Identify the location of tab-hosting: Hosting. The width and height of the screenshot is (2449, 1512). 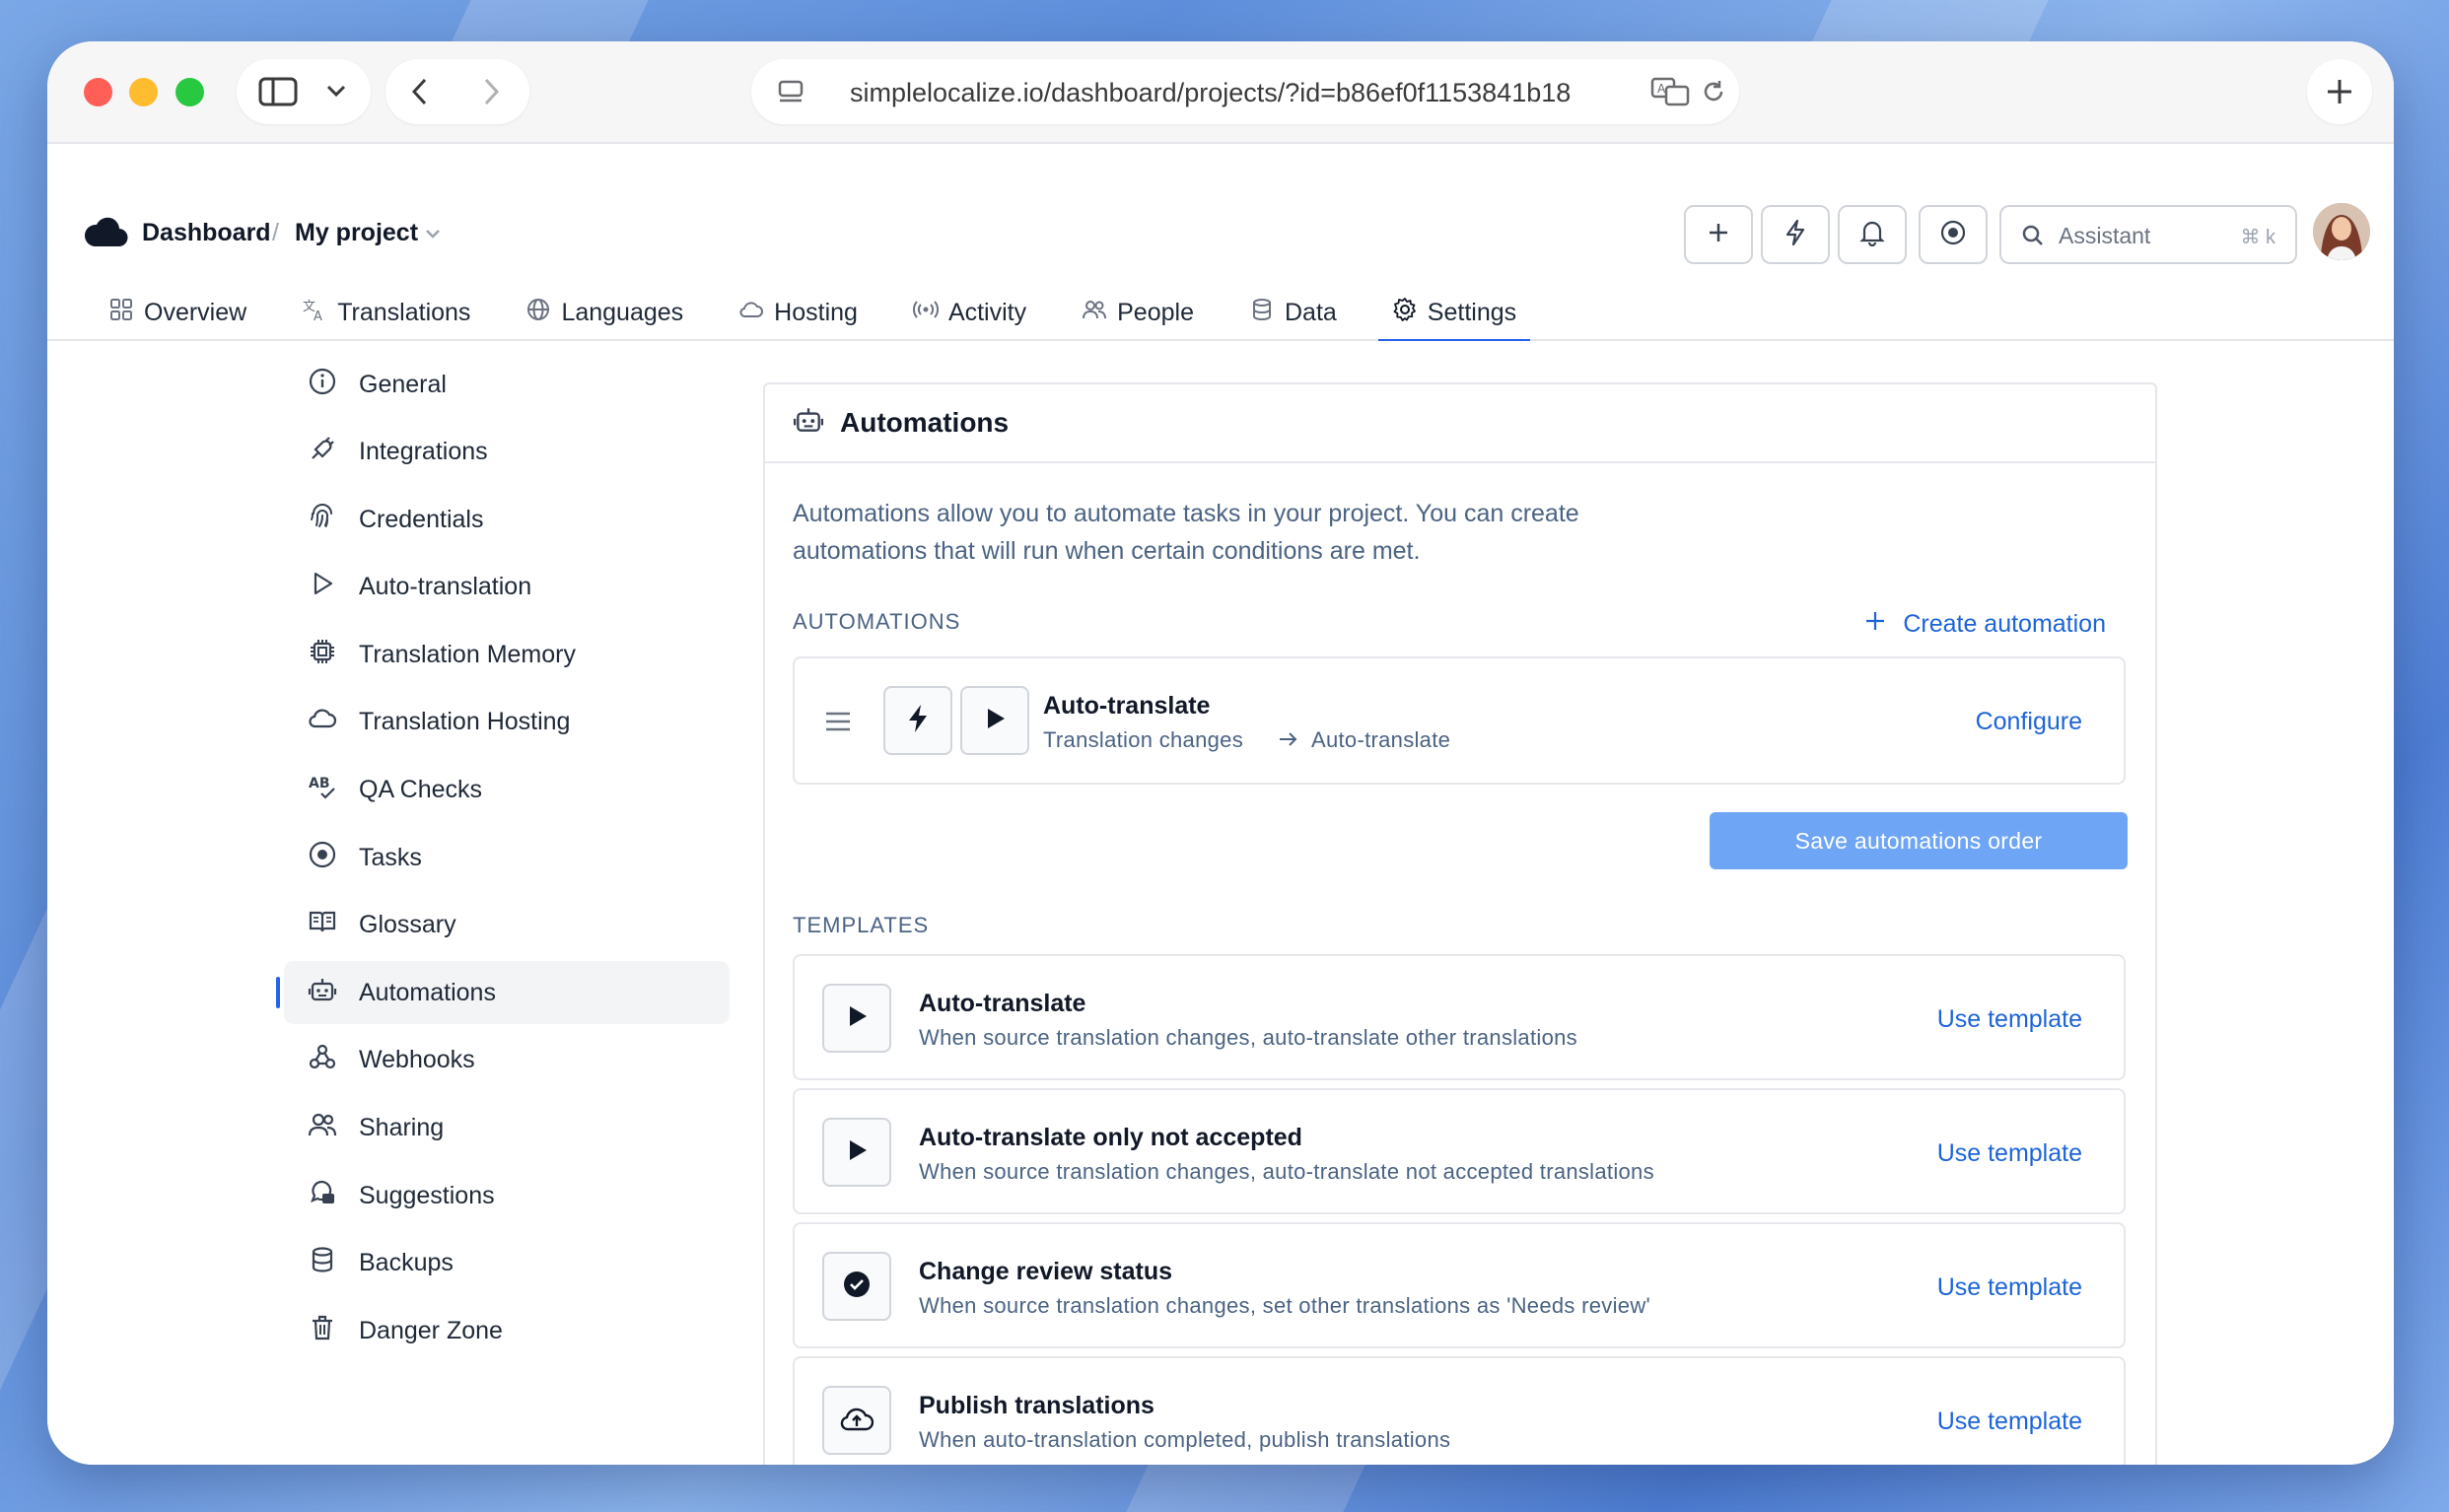
(798, 313).